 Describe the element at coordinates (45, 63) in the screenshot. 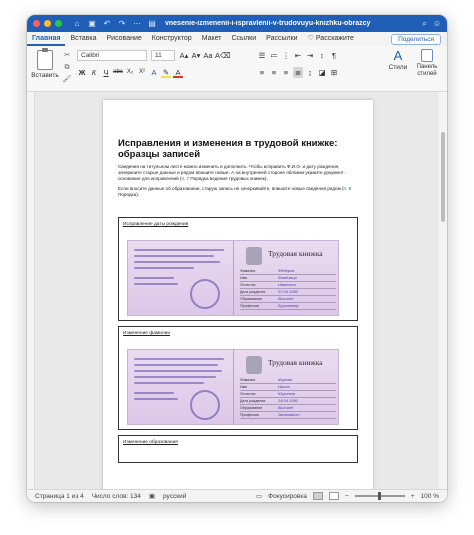

I see `paste-button: Вставить` at that location.